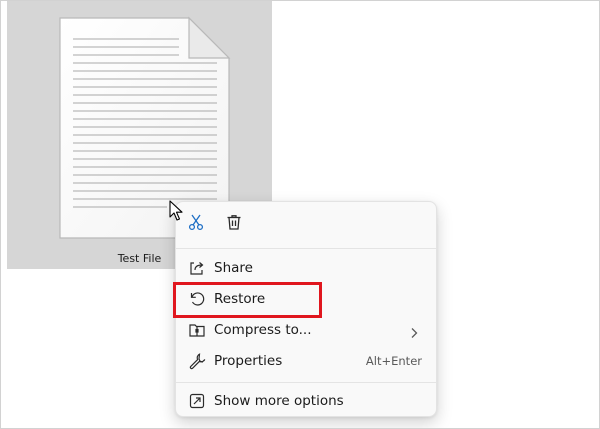 Image resolution: width=600 pixels, height=429 pixels. Describe the element at coordinates (279, 401) in the screenshot. I see `menu-item-label: Show more options` at that location.